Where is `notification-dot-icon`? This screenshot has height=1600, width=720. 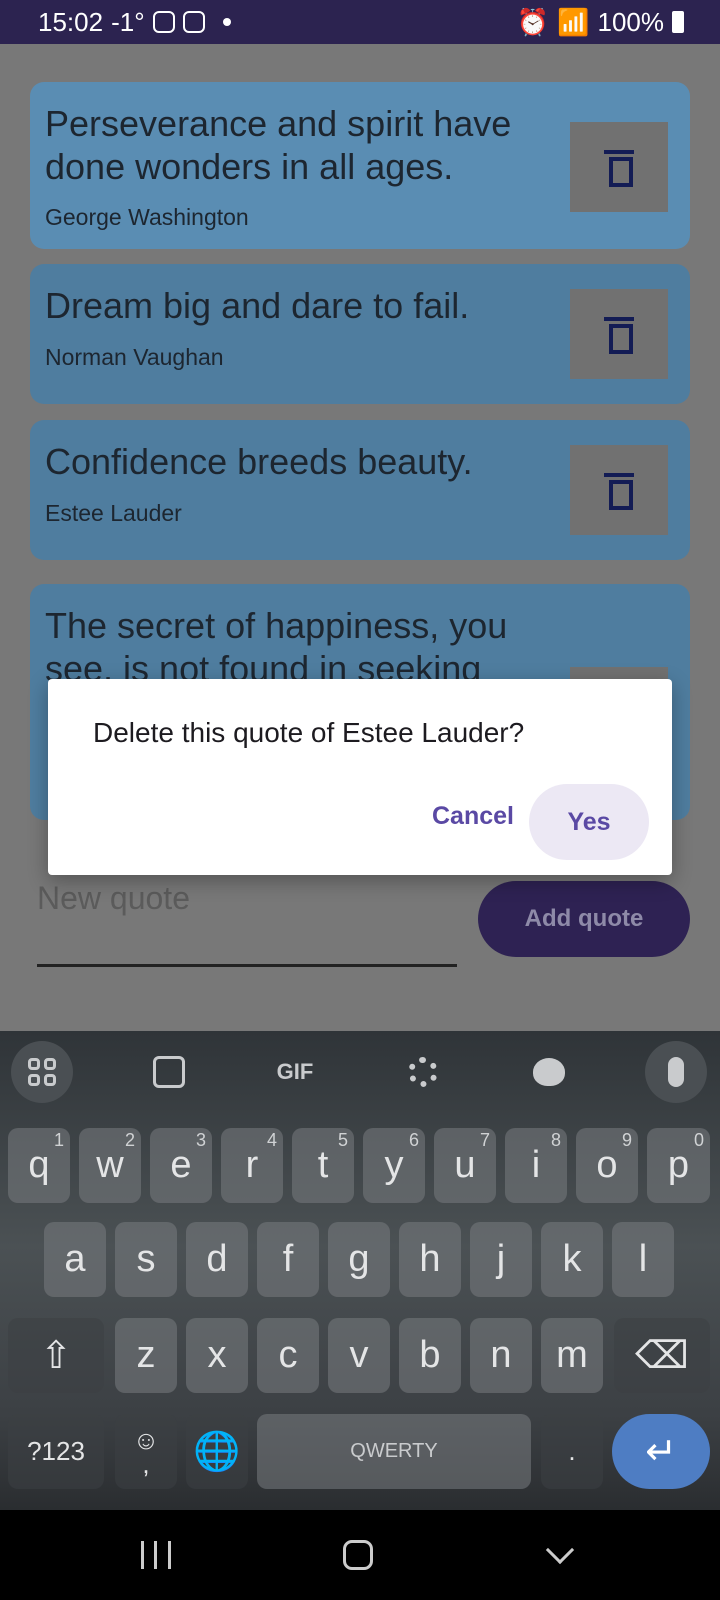
notification-dot-icon is located at coordinates (226, 22).